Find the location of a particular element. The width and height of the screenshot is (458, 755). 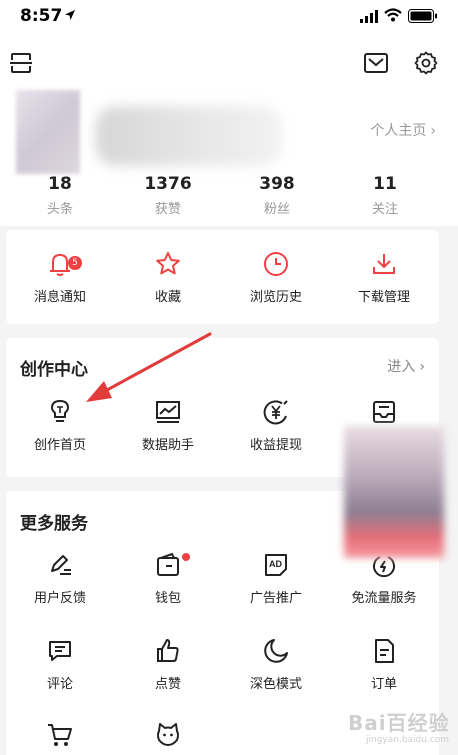

moon-icon is located at coordinates (276, 651).